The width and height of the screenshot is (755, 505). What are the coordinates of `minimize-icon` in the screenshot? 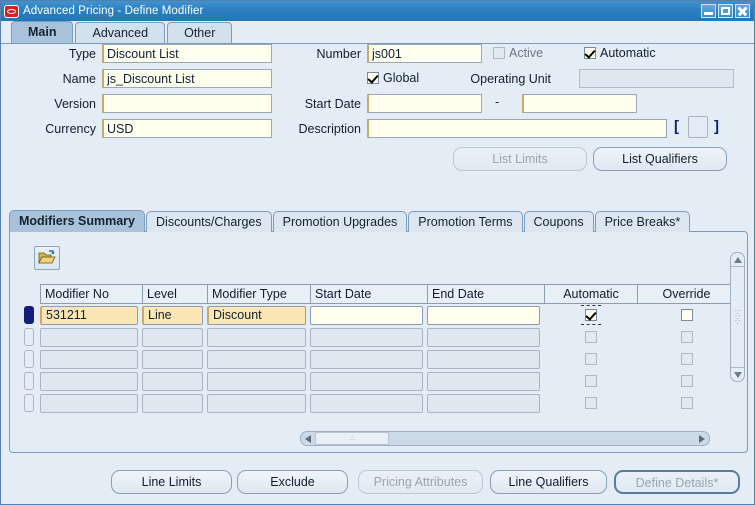 It's located at (708, 11).